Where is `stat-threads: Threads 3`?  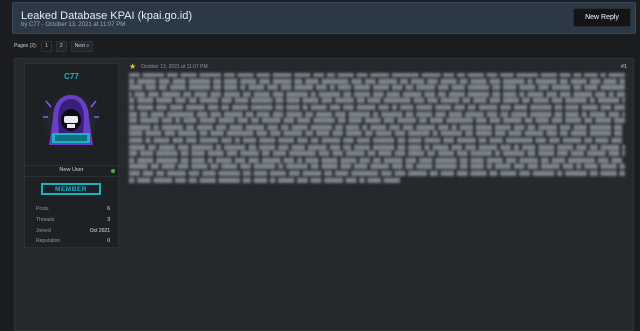
stat-threads: Threads 3 is located at coordinates (73, 220).